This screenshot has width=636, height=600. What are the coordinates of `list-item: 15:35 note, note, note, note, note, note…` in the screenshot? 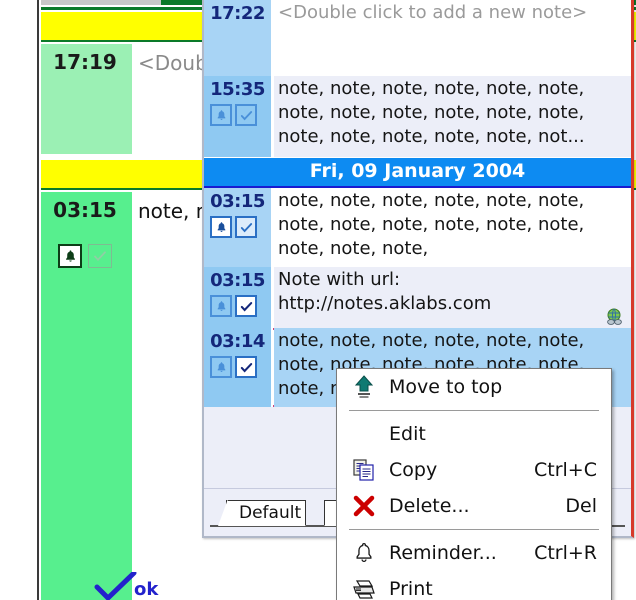 It's located at (417, 116).